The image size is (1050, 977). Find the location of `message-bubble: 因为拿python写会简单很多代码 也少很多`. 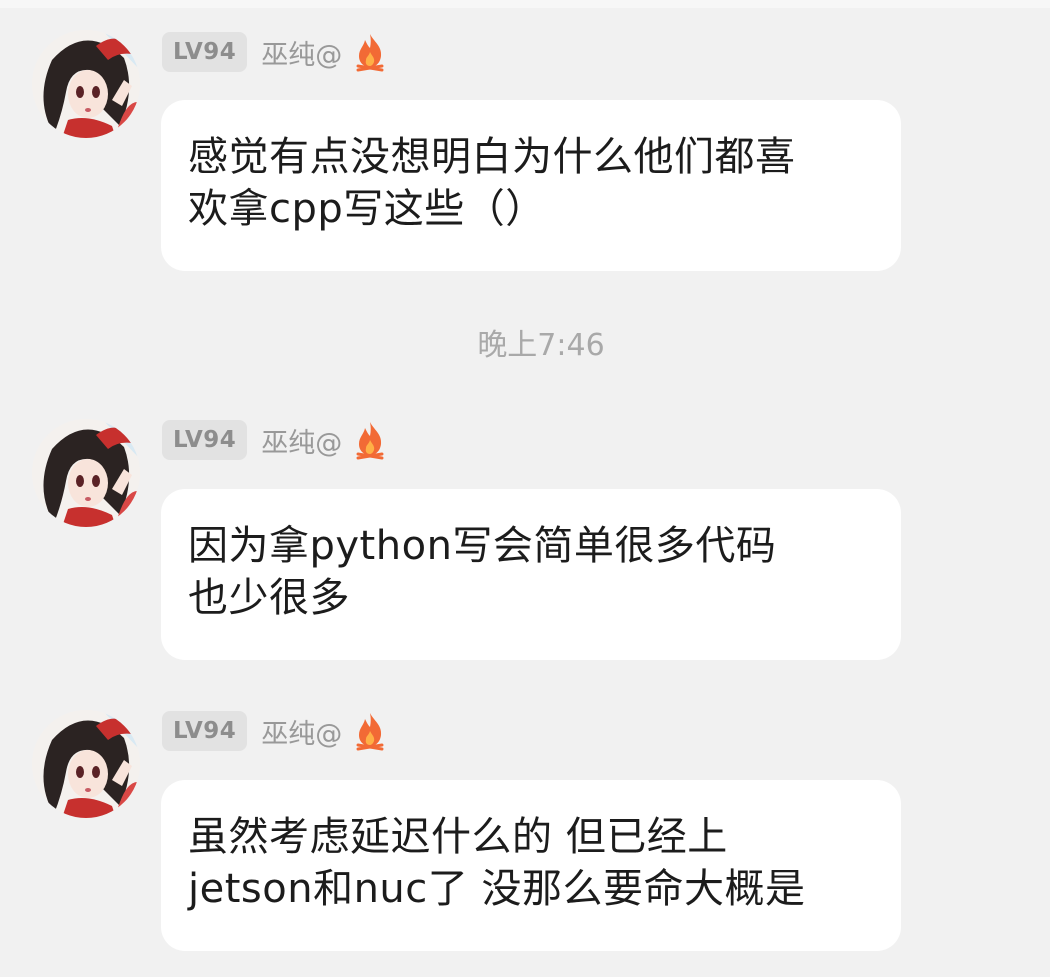

message-bubble: 因为拿python写会简单很多代码 也少很多 is located at coordinates (531, 574).